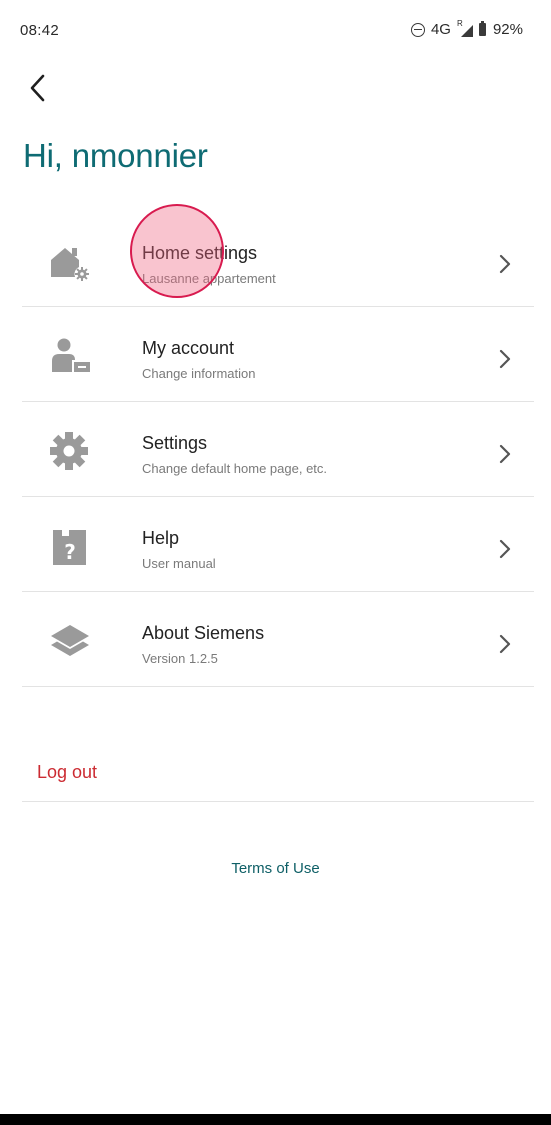  What do you see at coordinates (71, 263) in the screenshot?
I see `home-gear-icon` at bounding box center [71, 263].